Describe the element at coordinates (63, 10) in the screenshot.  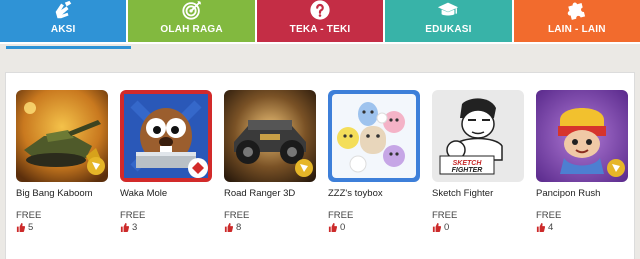
I see `hands-icon` at that location.